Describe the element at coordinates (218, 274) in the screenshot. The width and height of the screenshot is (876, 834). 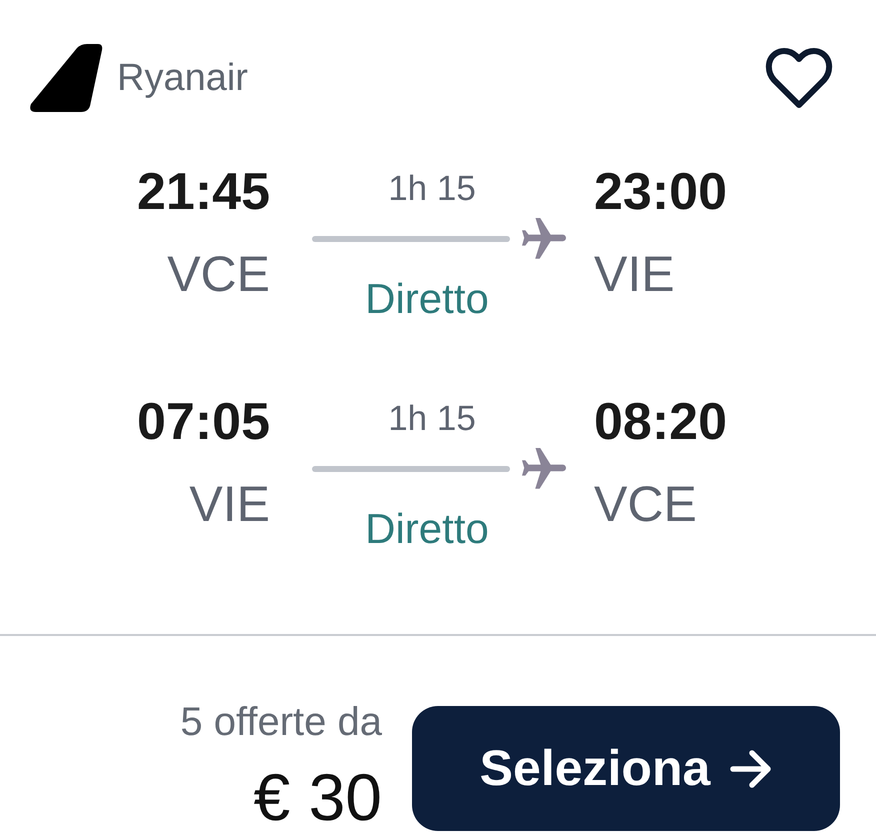
I see `departure-airport: VCE` at that location.